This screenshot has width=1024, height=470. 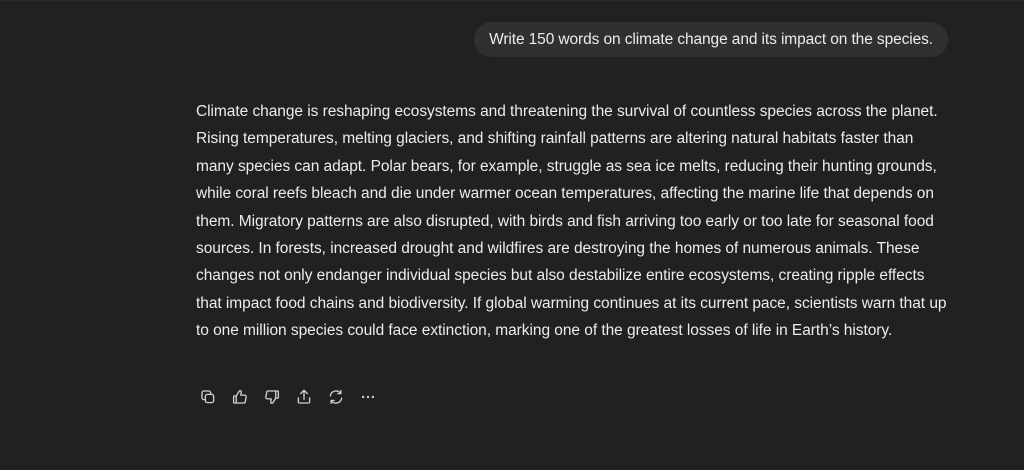 I want to click on share-icon, so click(x=304, y=396).